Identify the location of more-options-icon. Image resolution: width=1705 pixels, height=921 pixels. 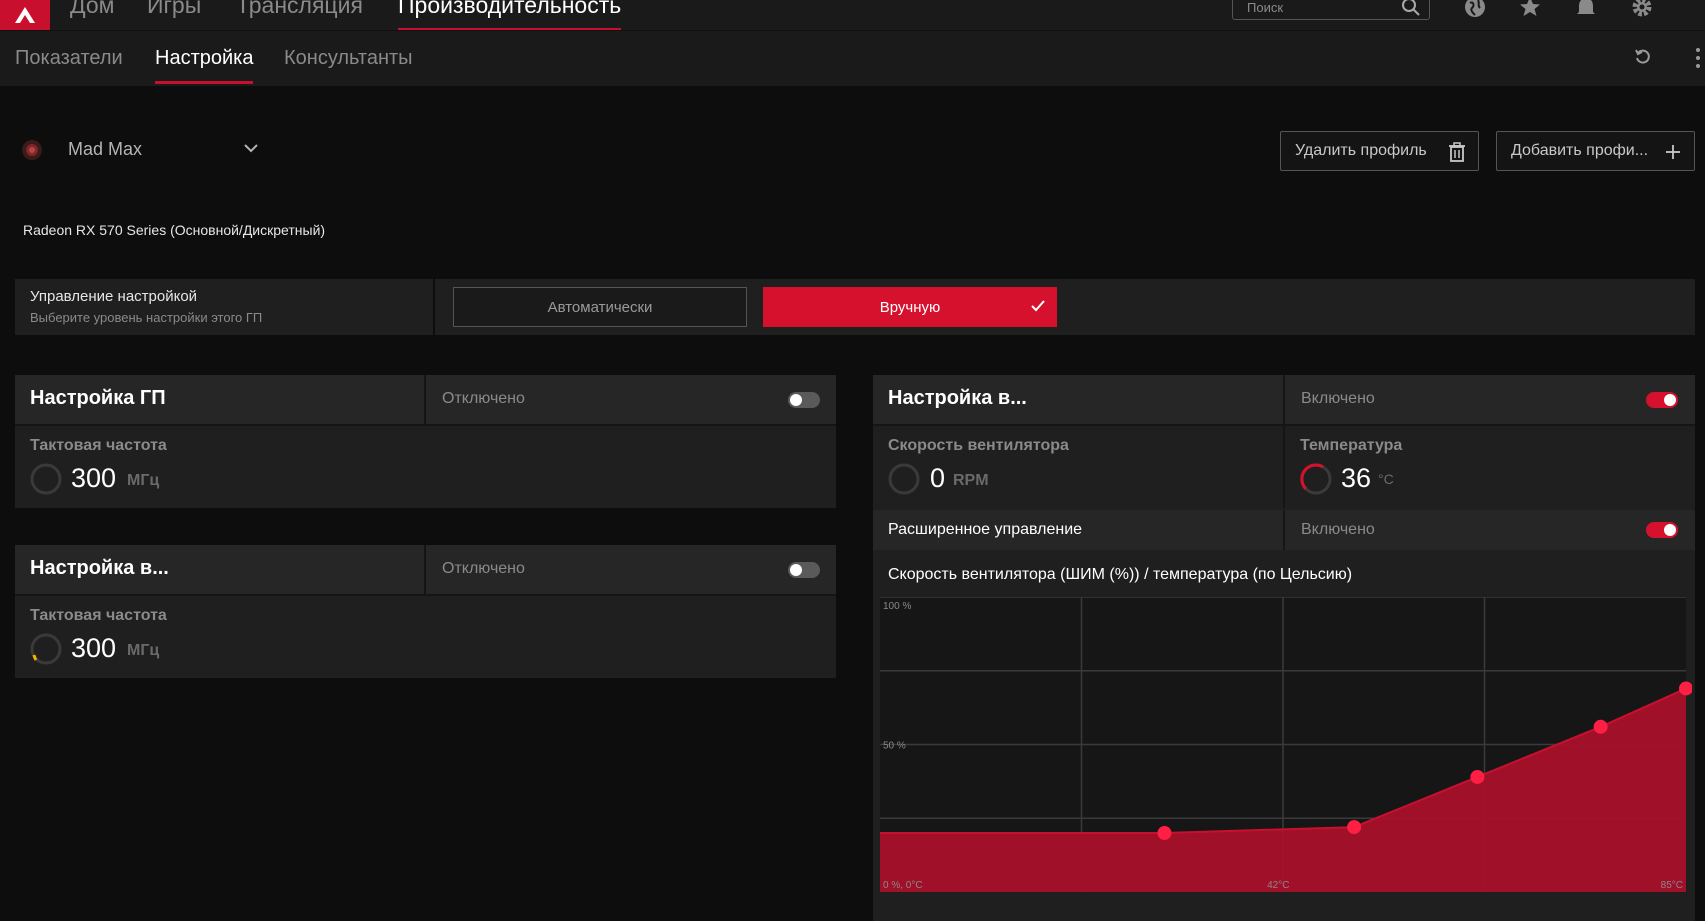
(1698, 58).